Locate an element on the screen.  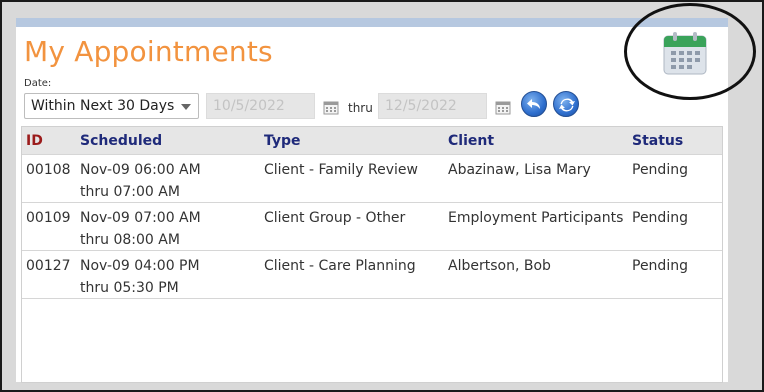
end-date-calendar-icon is located at coordinates (503, 107).